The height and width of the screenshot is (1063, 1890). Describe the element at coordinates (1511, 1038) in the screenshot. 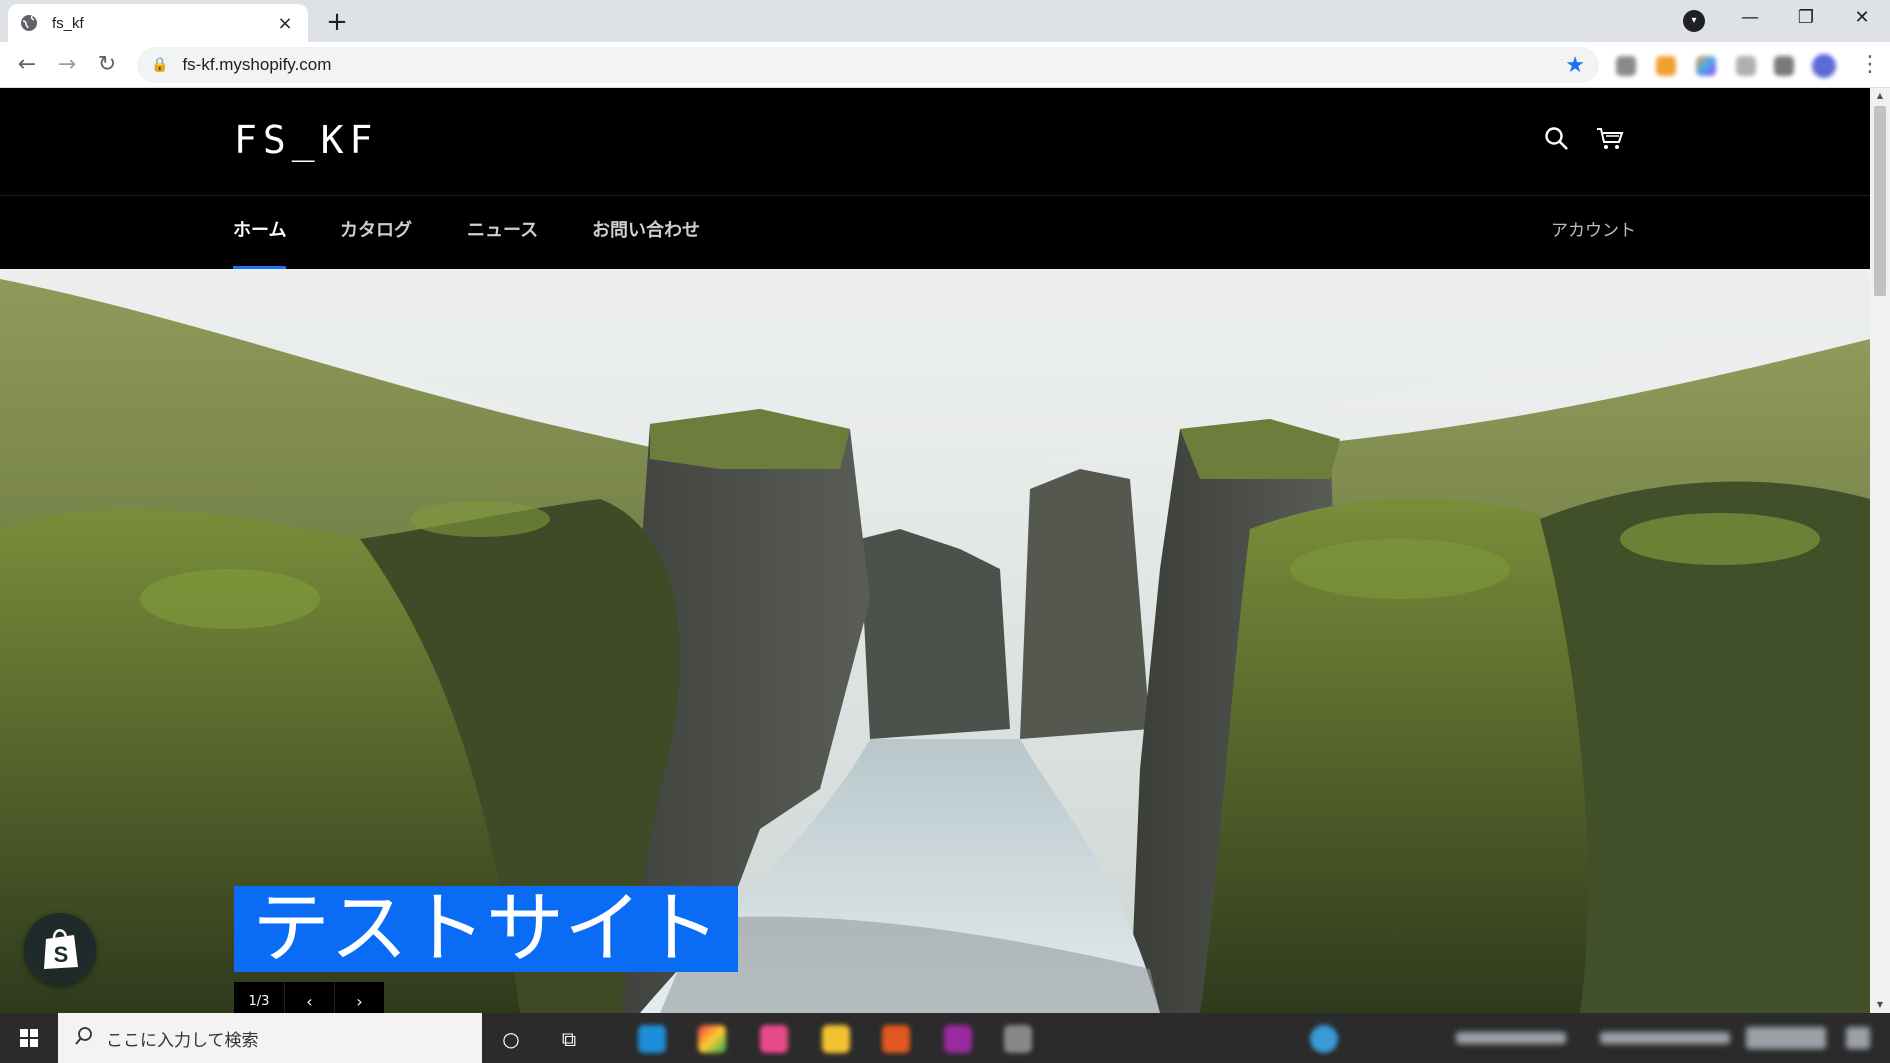

I see `system-tray` at that location.